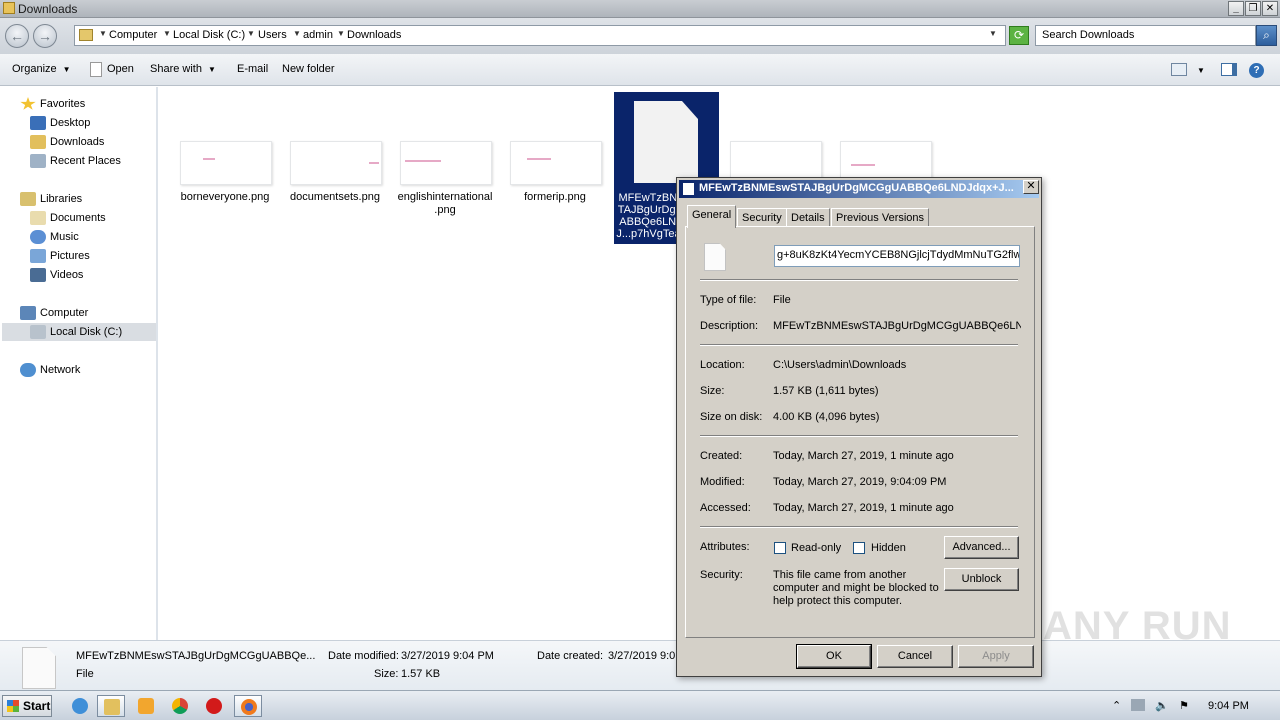  Describe the element at coordinates (48, 9) in the screenshot. I see `window-title: Downloads` at that location.